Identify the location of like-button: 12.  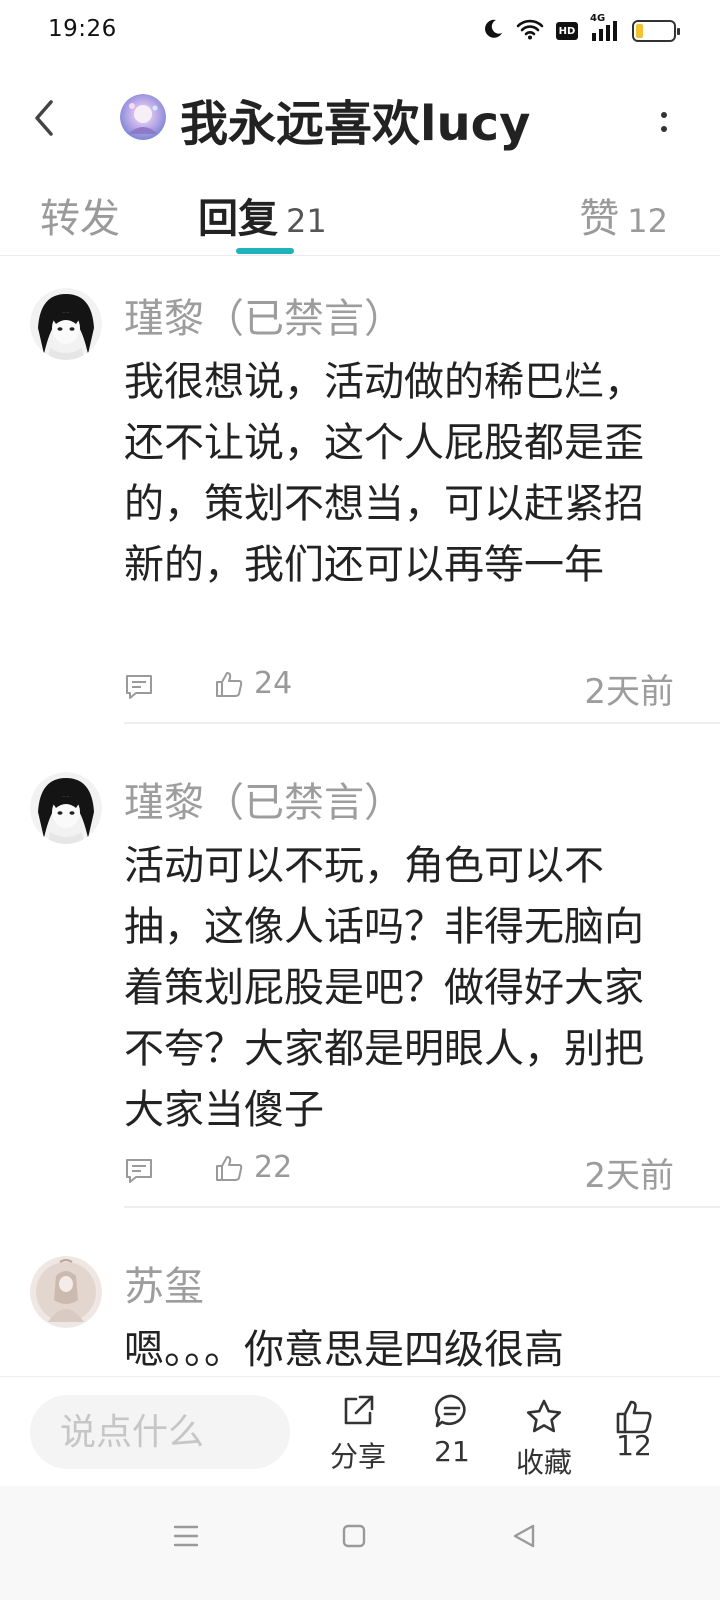
(634, 1426).